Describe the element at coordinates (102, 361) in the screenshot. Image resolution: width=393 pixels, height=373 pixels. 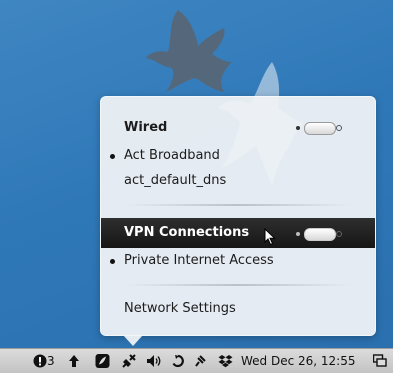
I see `tomboy-note-icon` at that location.